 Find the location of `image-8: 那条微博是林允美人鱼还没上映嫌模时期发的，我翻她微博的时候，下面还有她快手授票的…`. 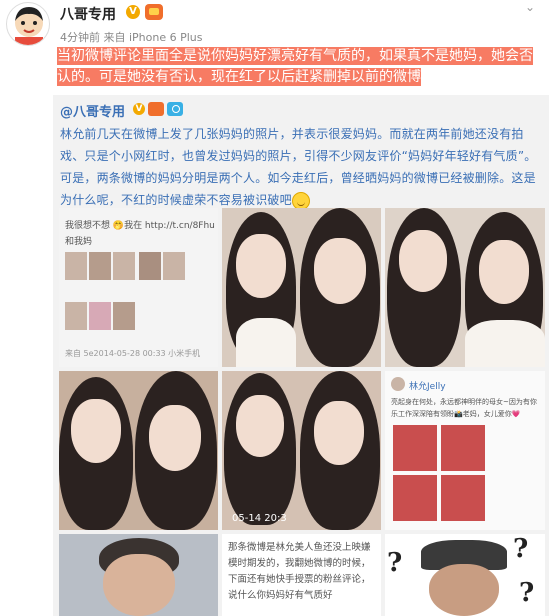

image-8: 那条微博是林允美人鱼还没上映嫌模时期发的，我翻她微博的时候，下面还有她快手授票的… is located at coordinates (301, 575).